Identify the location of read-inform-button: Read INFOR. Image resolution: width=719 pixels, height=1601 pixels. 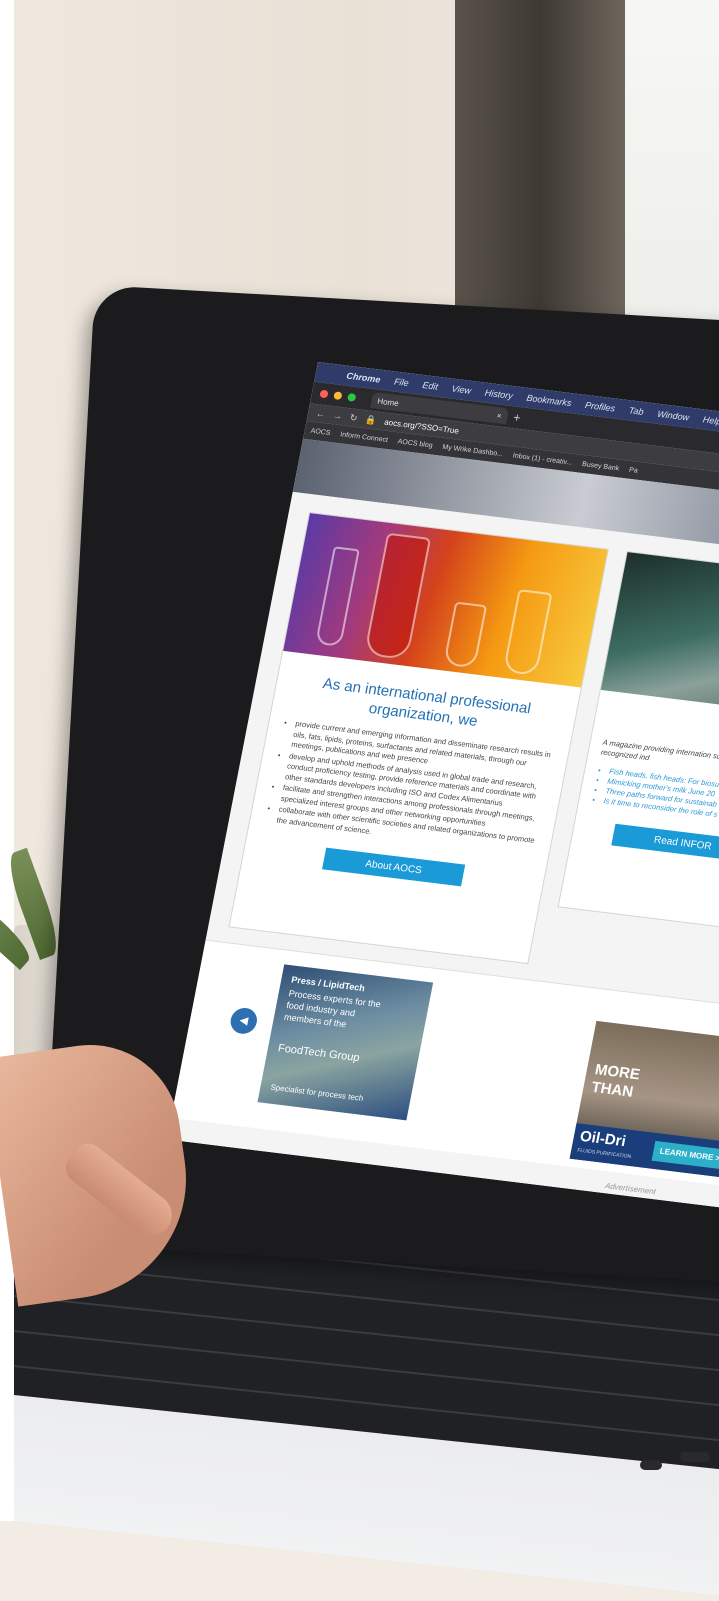
(665, 843).